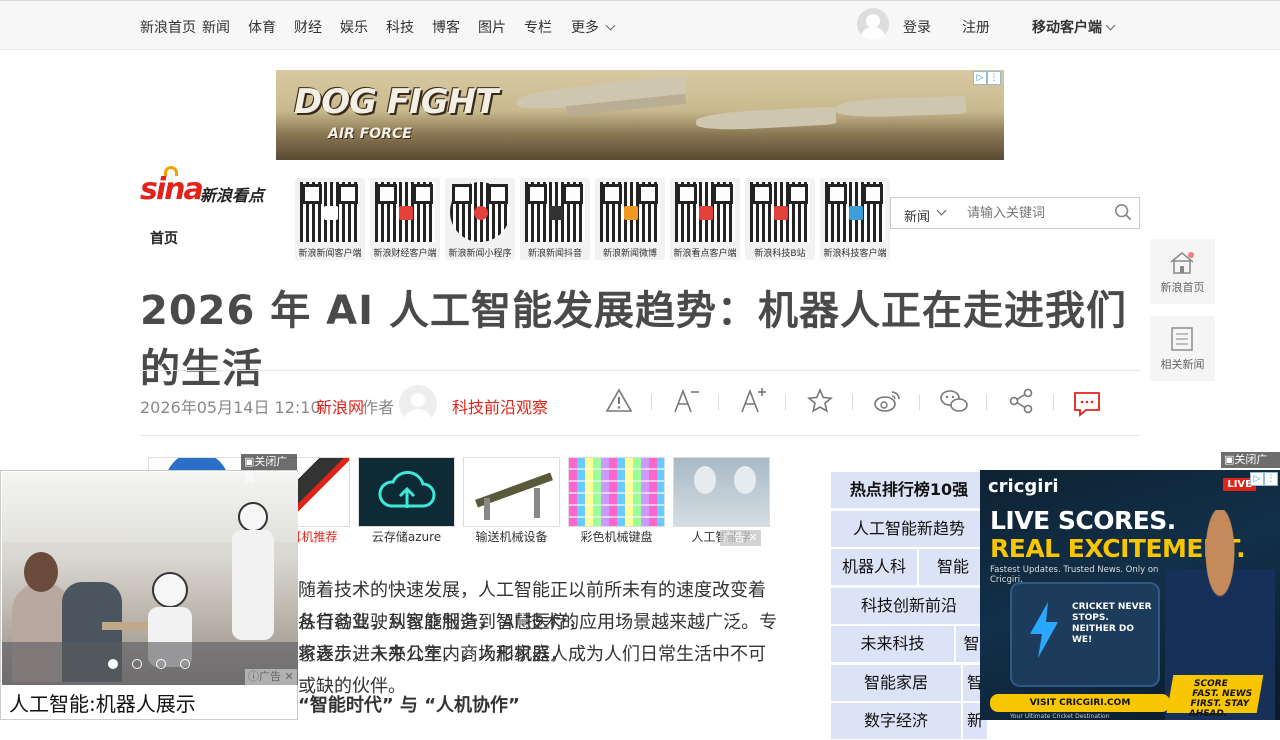 The height and width of the screenshot is (740, 1280). I want to click on qr-label: 新浪新闻客户端, so click(330, 254).